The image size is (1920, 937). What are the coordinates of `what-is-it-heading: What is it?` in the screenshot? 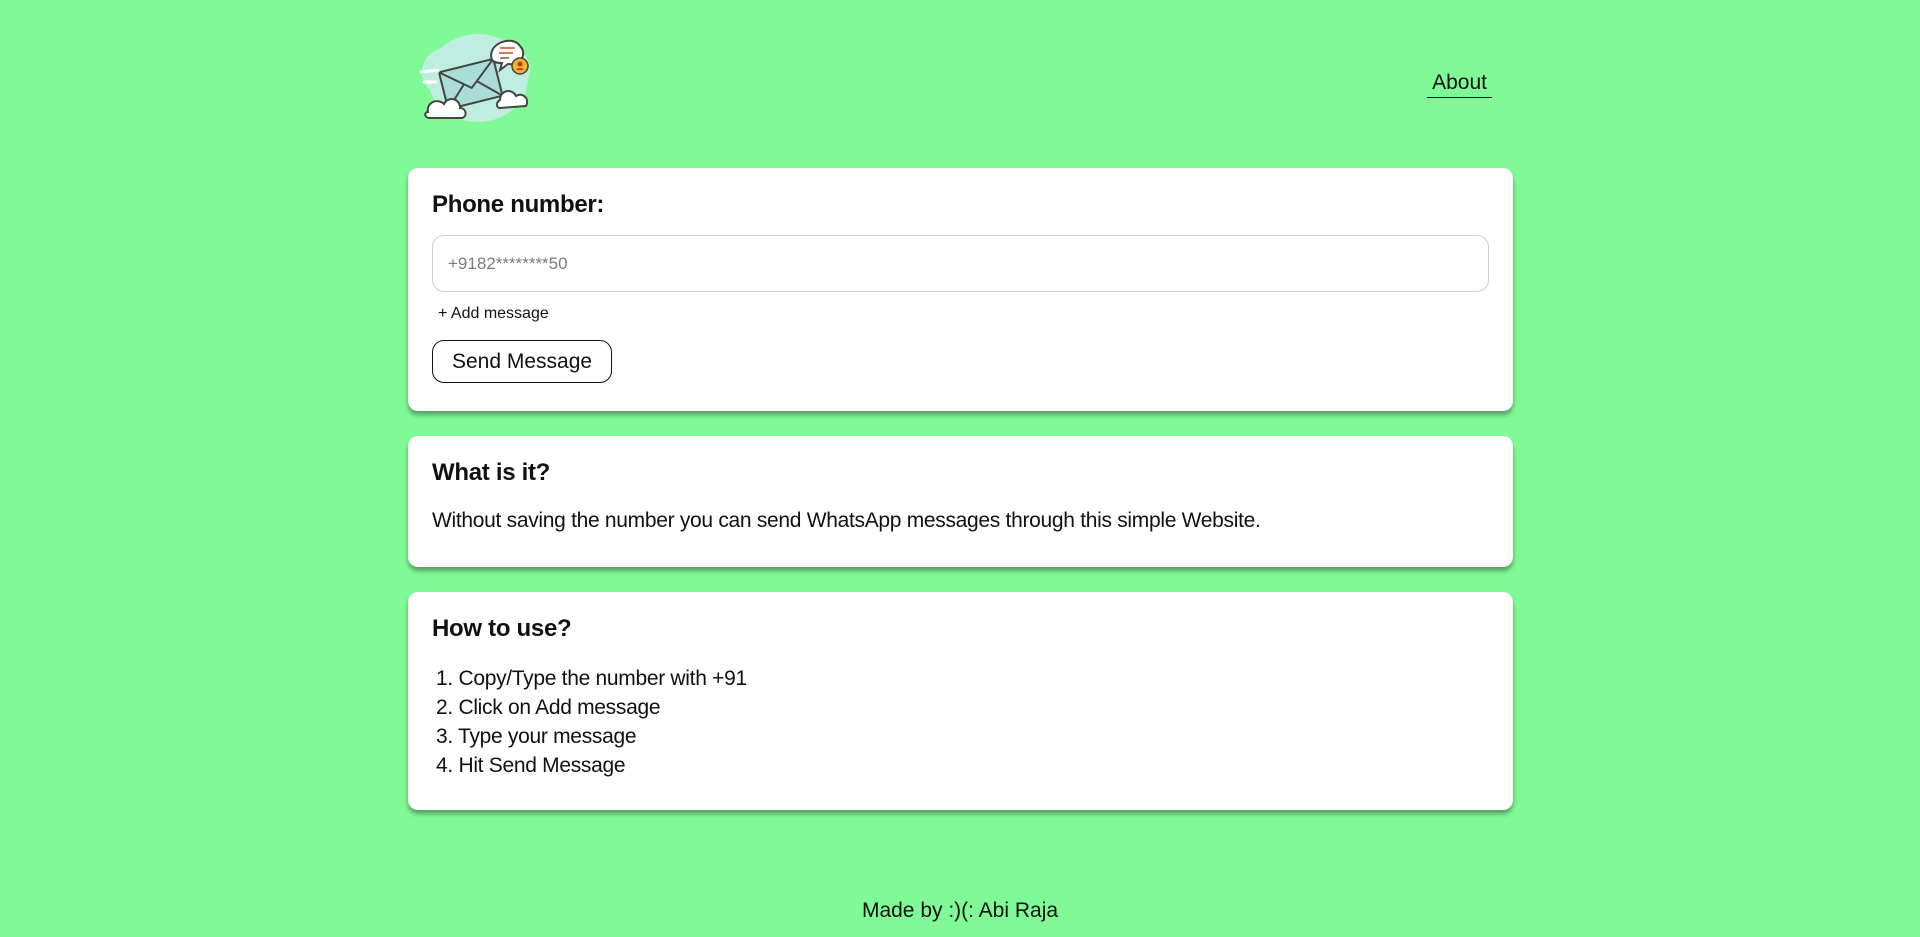 It's located at (491, 472).